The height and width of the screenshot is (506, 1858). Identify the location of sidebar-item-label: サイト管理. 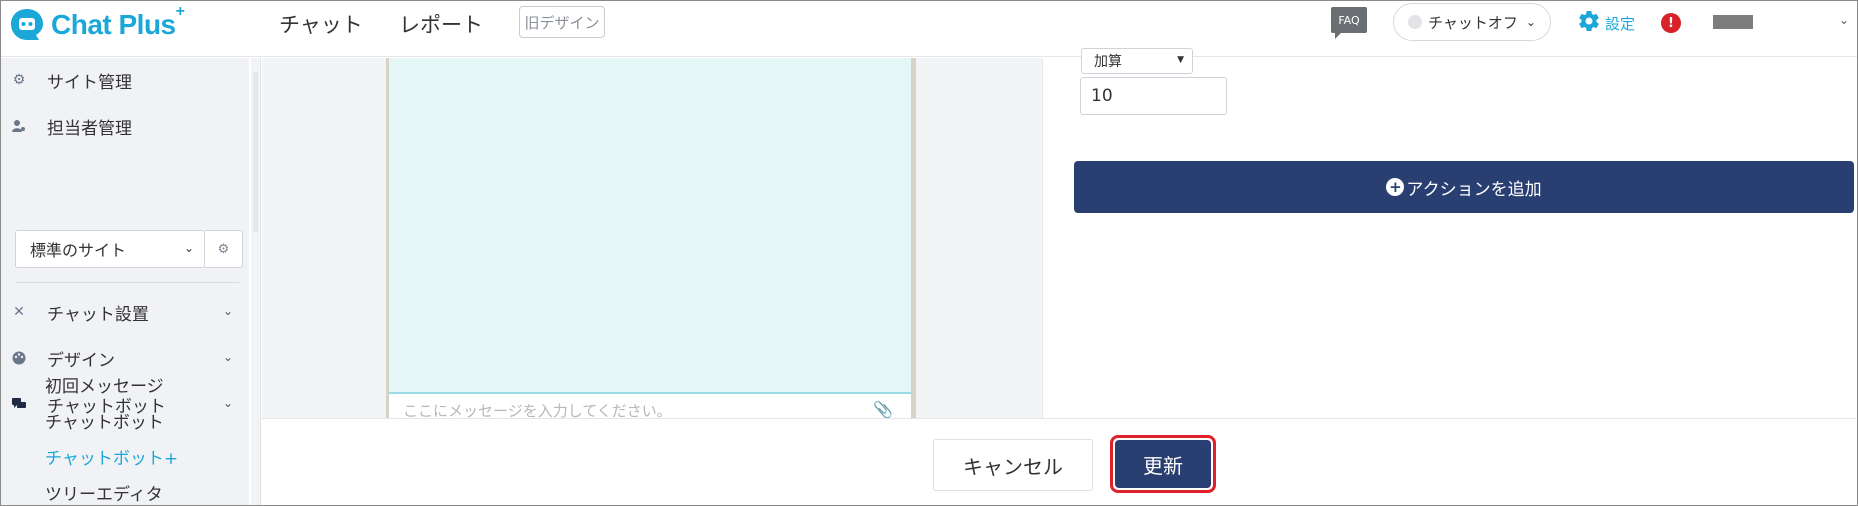
(89, 82).